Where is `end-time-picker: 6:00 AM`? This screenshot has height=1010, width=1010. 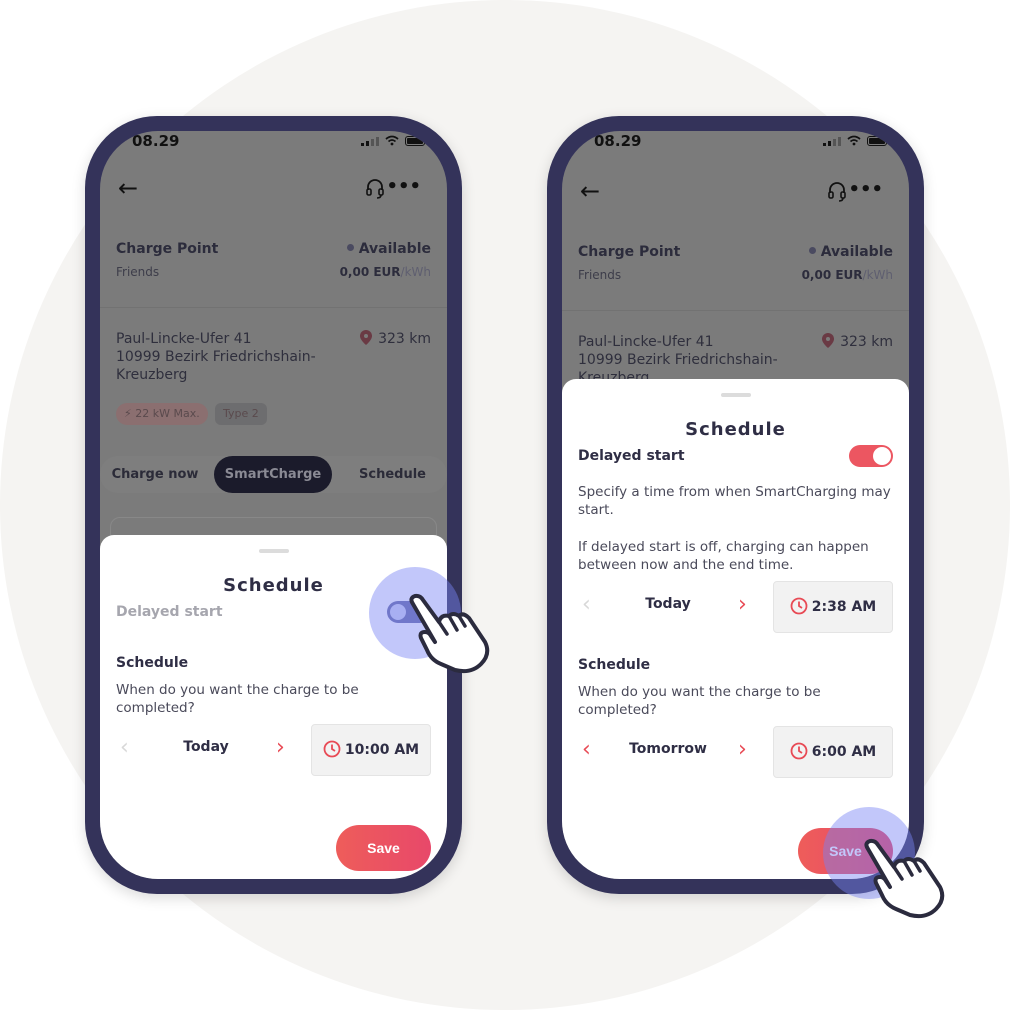 end-time-picker: 6:00 AM is located at coordinates (833, 752).